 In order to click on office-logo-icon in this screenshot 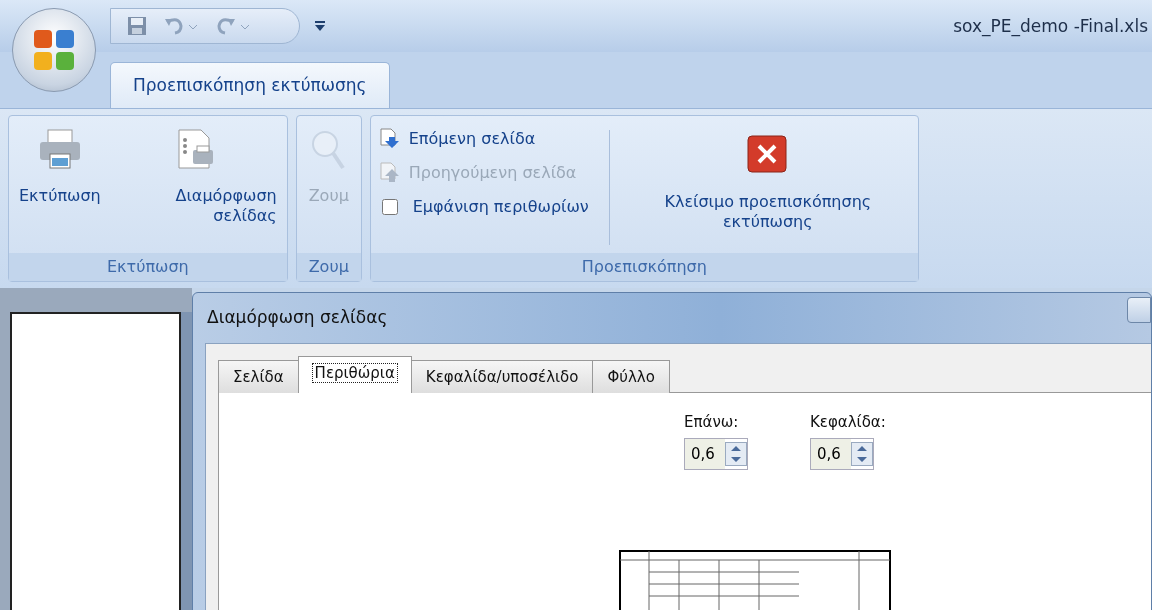, I will do `click(54, 50)`.